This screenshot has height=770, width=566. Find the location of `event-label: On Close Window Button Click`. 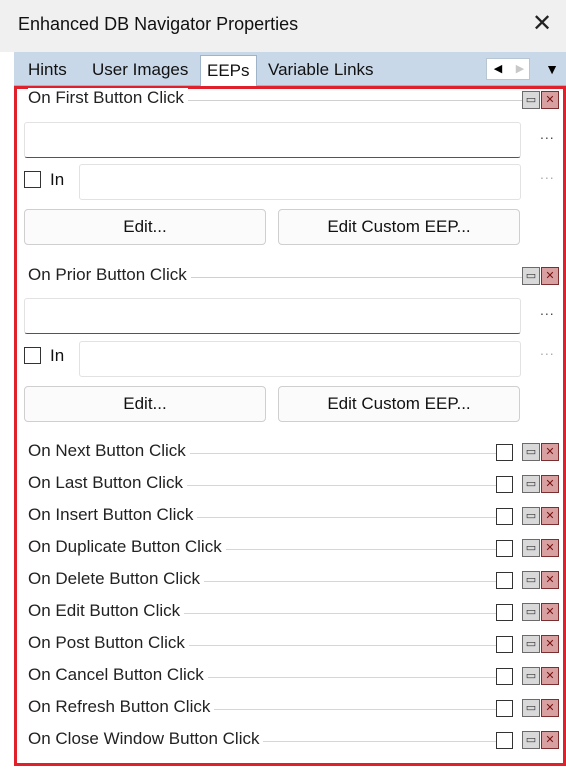

event-label: On Close Window Button Click is located at coordinates (146, 739).